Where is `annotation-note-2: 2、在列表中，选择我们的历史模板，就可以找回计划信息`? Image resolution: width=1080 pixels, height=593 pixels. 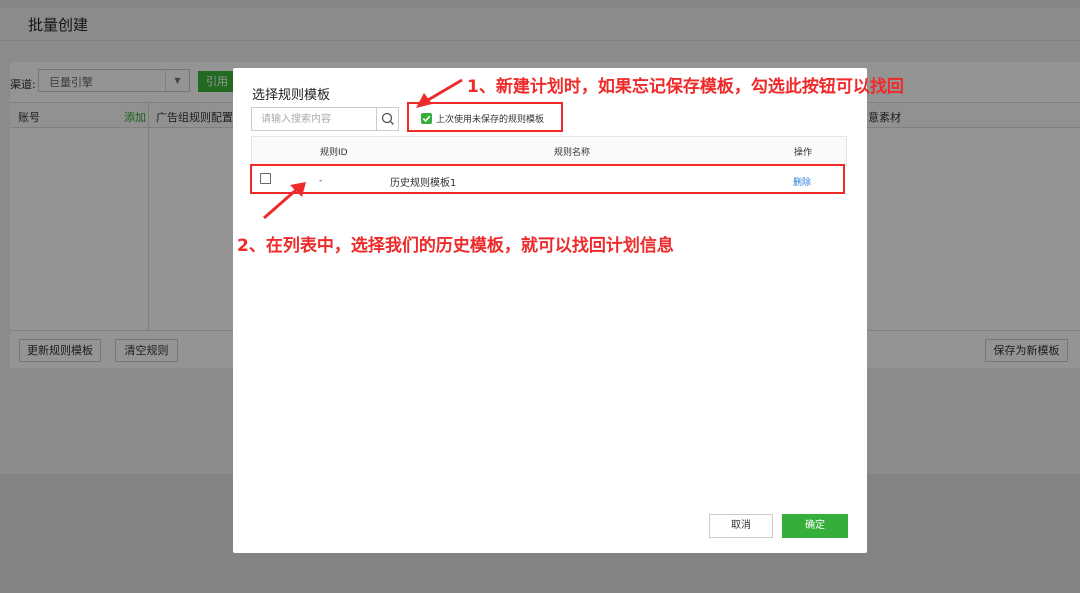 annotation-note-2: 2、在列表中，选择我们的历史模板，就可以找回计划信息 is located at coordinates (455, 246).